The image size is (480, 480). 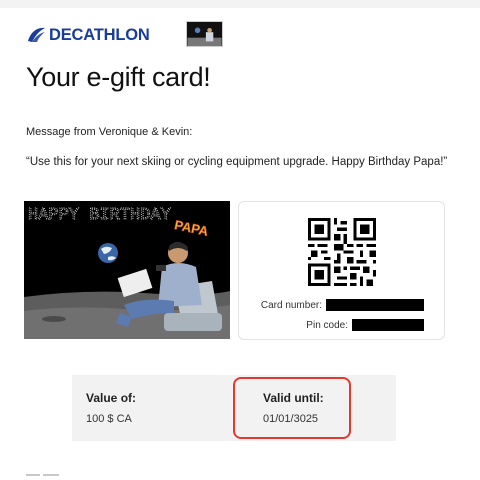 I want to click on pin-code-redacted, so click(x=388, y=325).